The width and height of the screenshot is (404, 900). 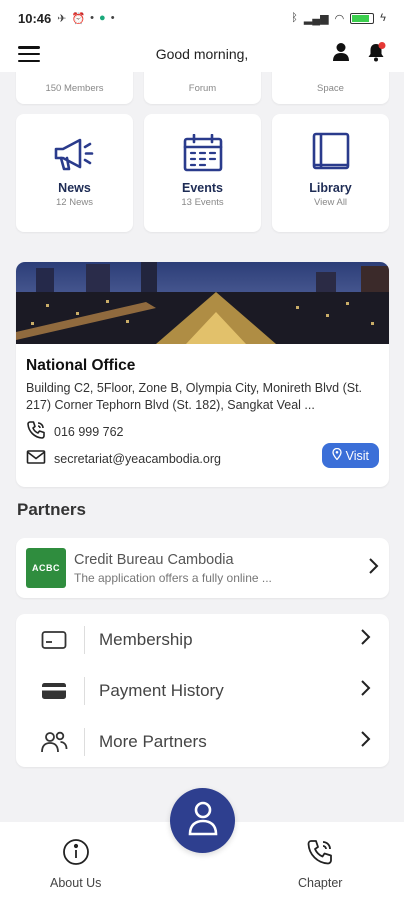 I want to click on bluetooth-icon: ᛒ, so click(x=294, y=18).